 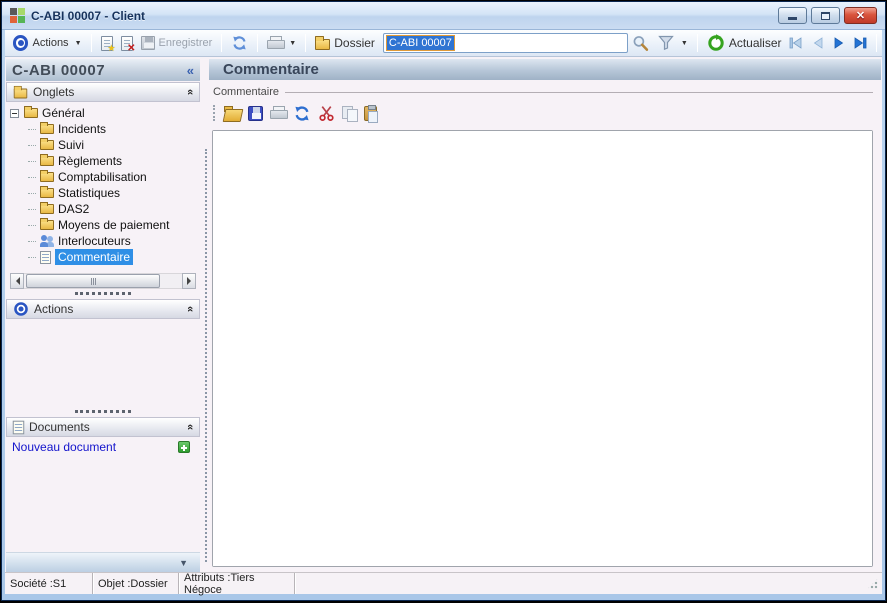 I want to click on open-icon-button, so click(x=232, y=113).